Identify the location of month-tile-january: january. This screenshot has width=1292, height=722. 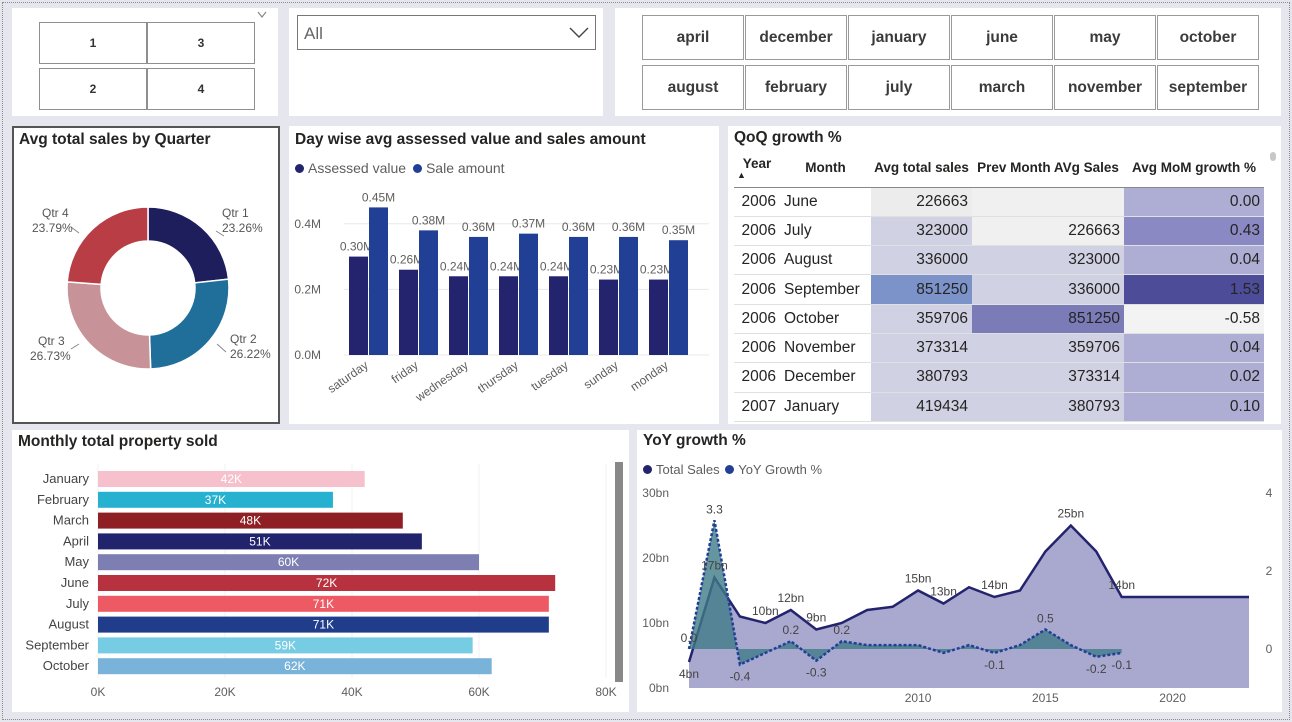
(899, 37).